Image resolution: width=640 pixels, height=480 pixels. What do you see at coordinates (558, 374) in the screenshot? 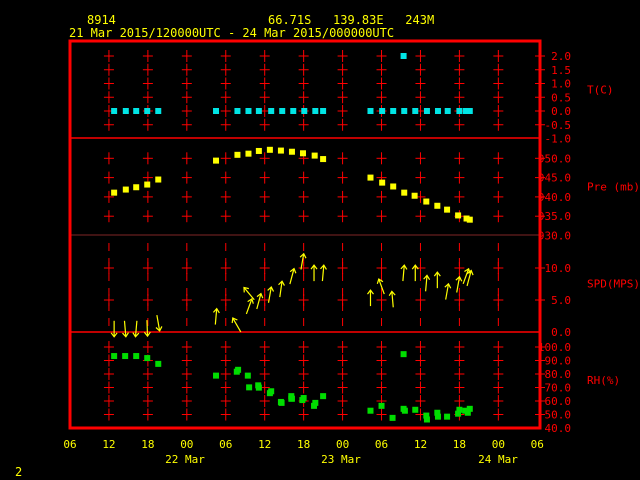
I see `y-tick-label: 80.0` at bounding box center [558, 374].